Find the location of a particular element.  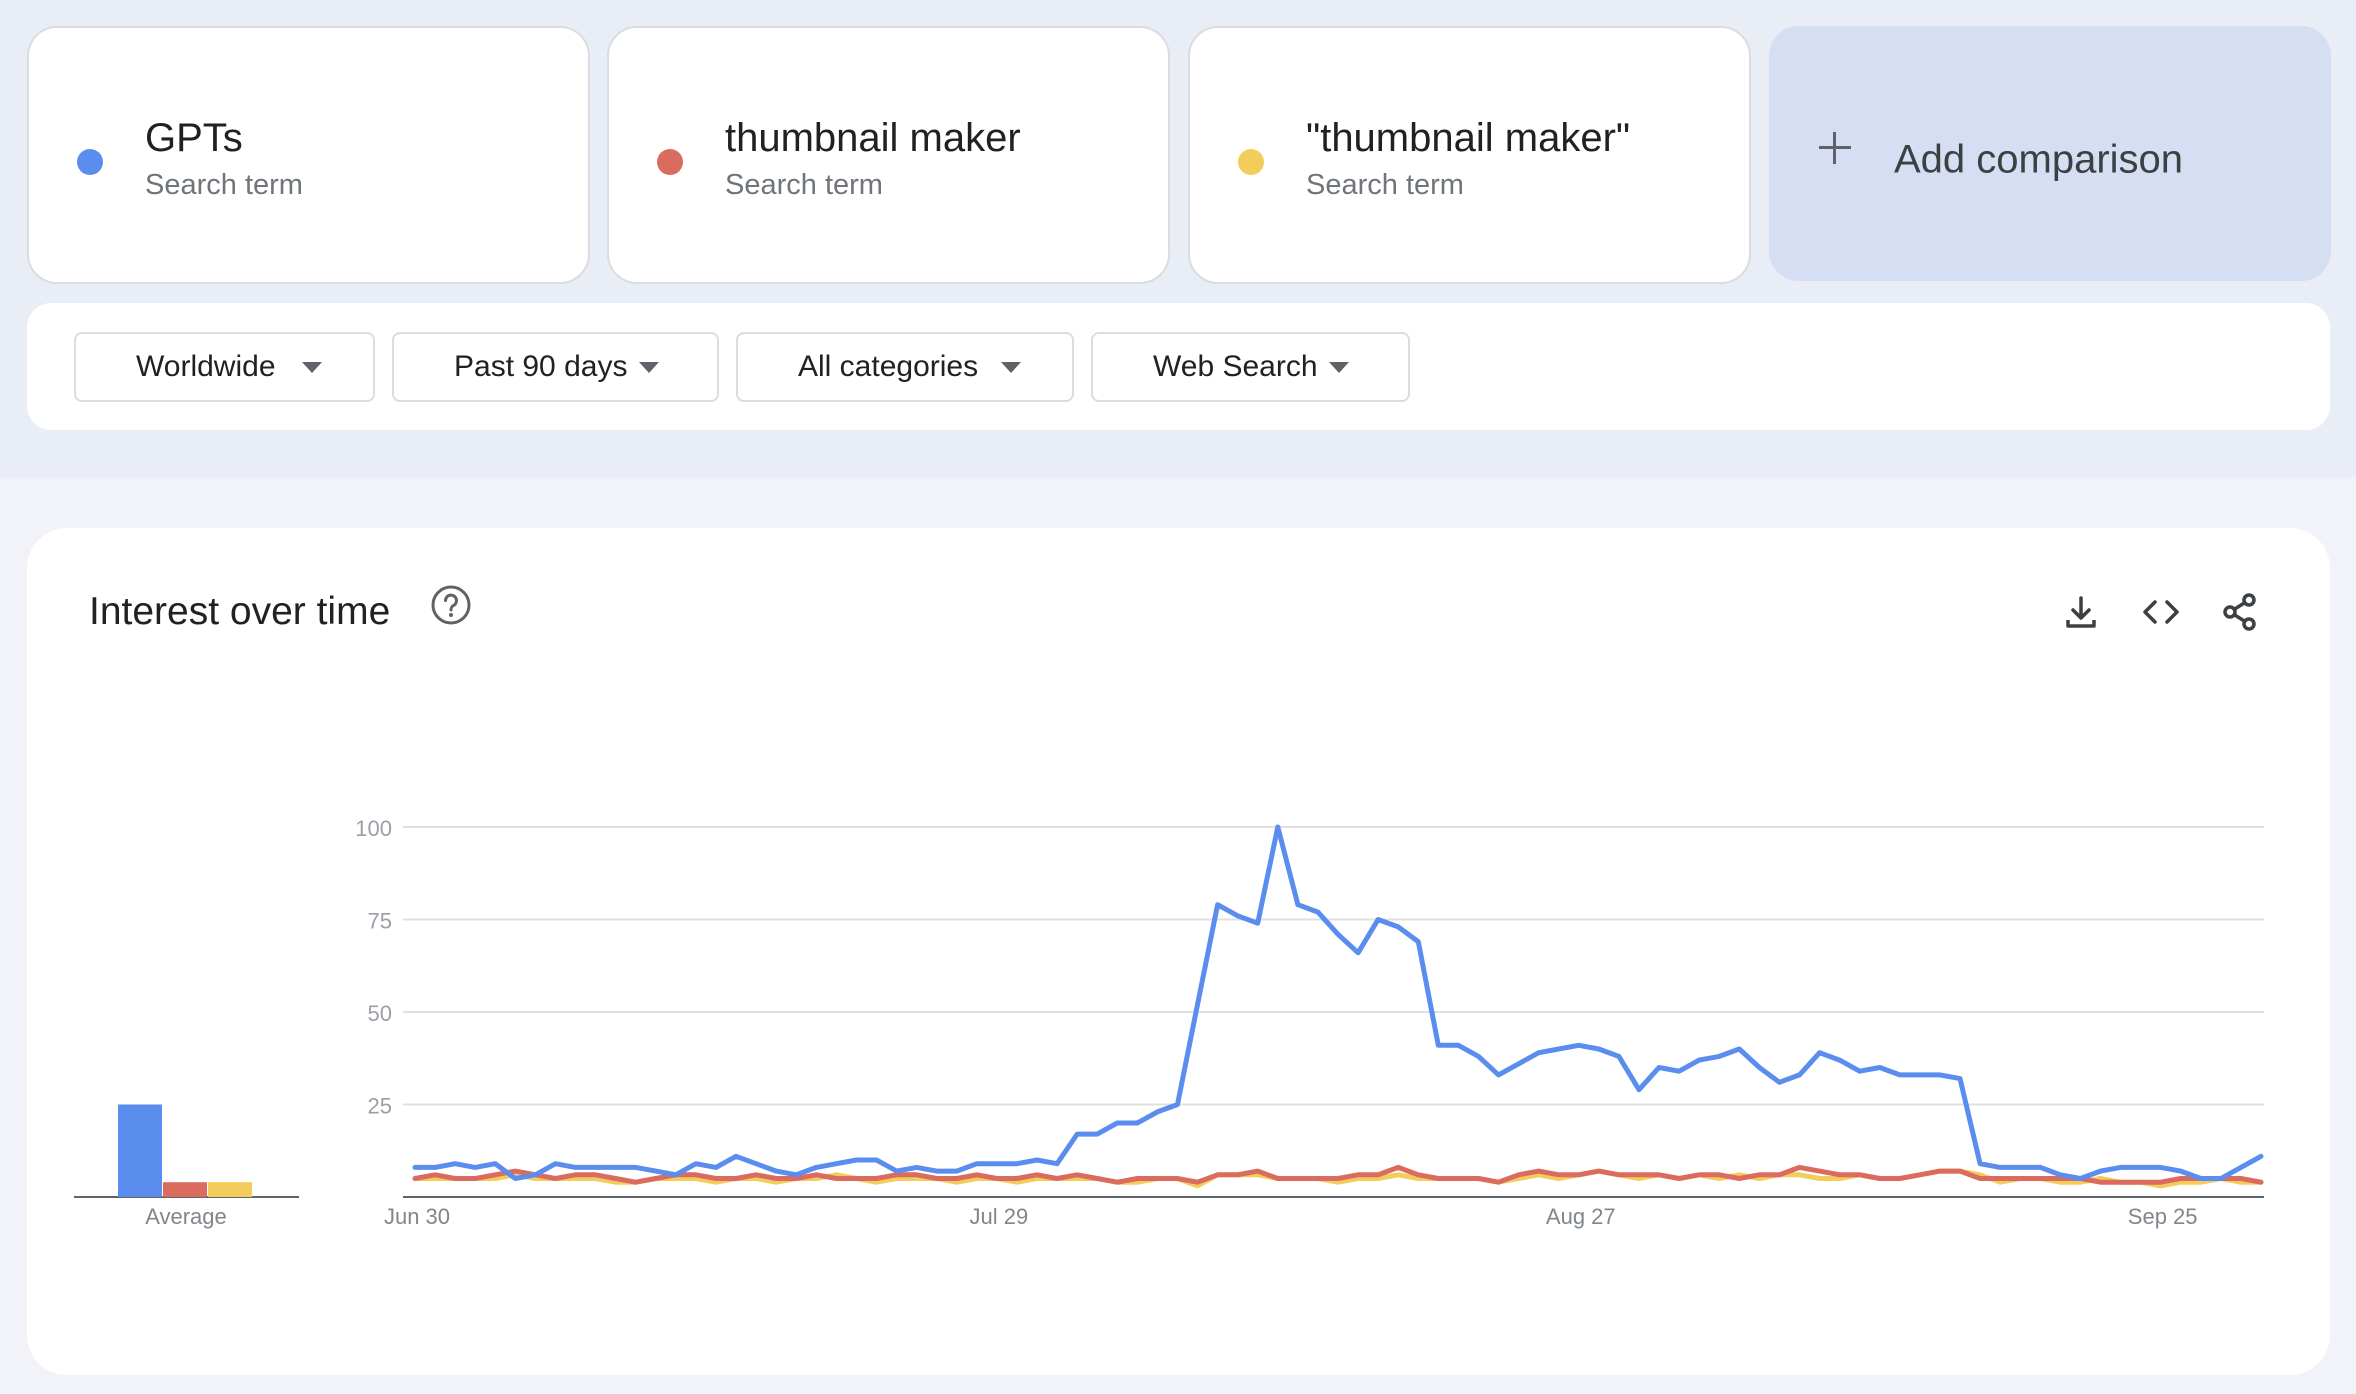

search-type-filter: Web Search is located at coordinates (1250, 367).